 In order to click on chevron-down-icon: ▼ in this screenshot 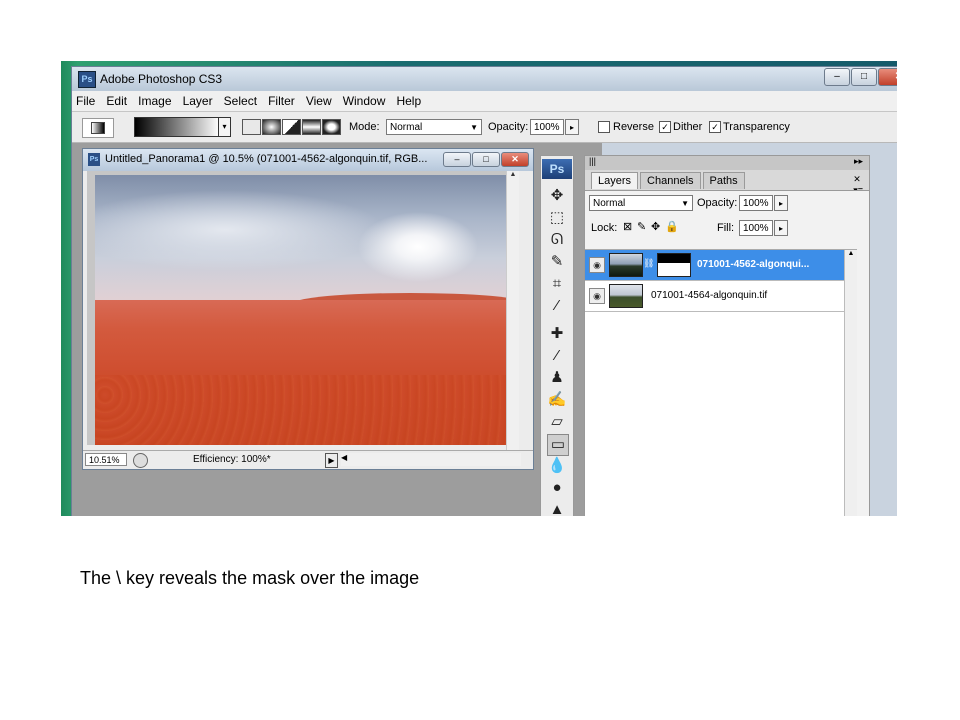, I will do `click(474, 127)`.